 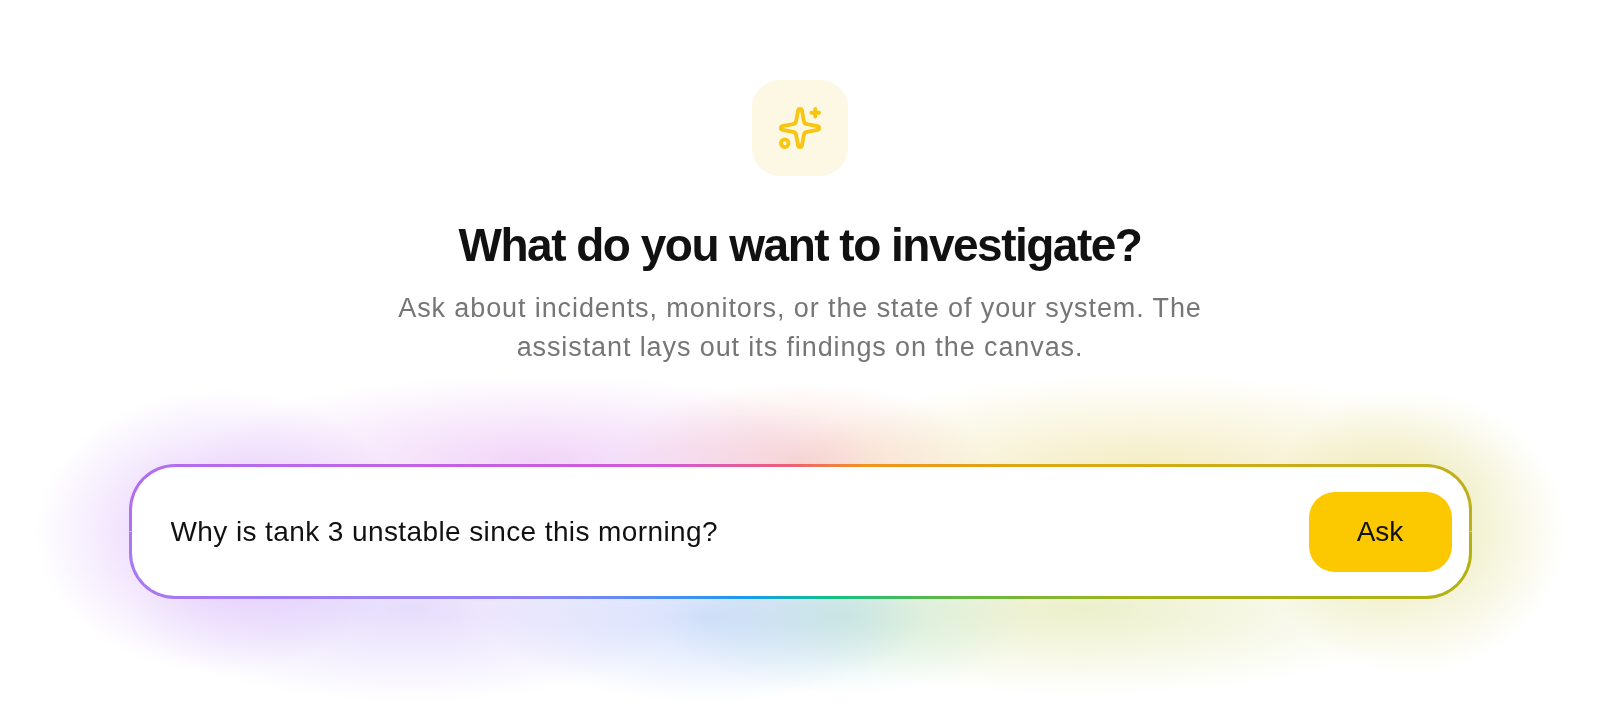 I want to click on subtitle-text: Ask about incidents, monitors, or the state of your system. The assistant lays out its findings on the canvas., so click(x=800, y=328).